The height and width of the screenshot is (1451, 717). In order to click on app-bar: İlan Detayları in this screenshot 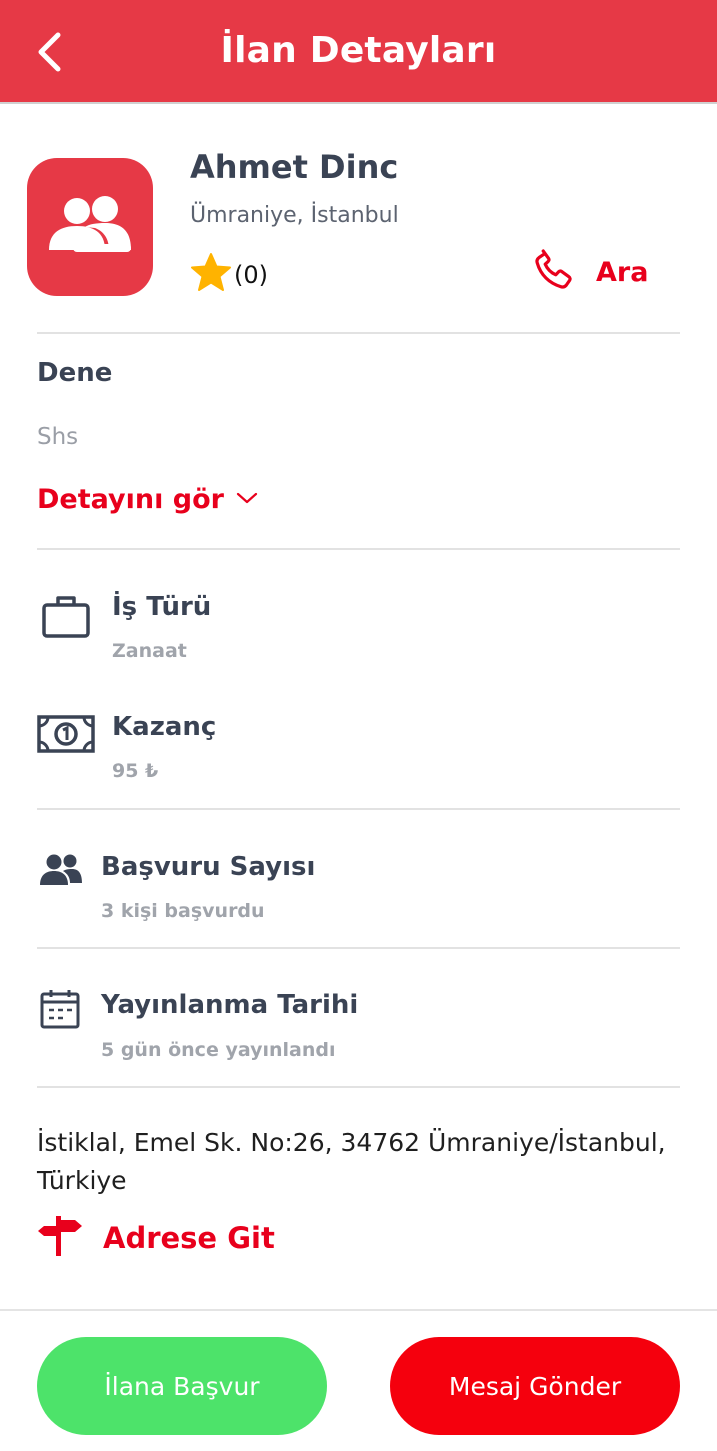, I will do `click(358, 52)`.